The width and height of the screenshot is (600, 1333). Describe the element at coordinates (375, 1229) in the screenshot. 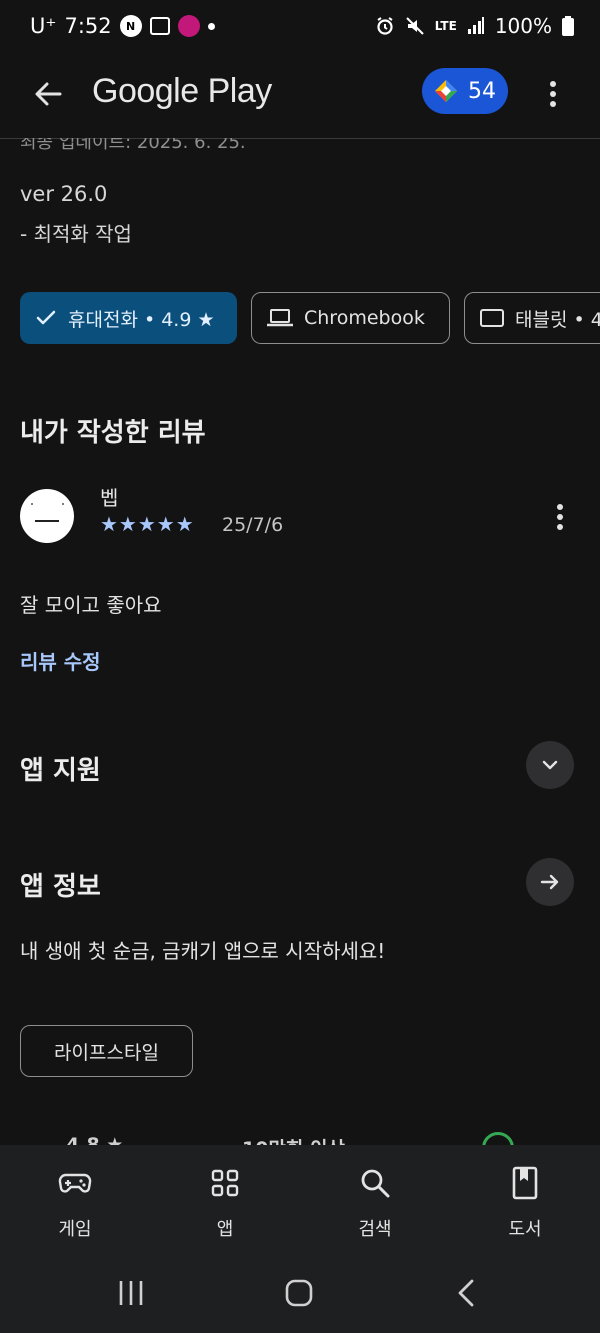

I see `nav-label-search: 검색` at that location.